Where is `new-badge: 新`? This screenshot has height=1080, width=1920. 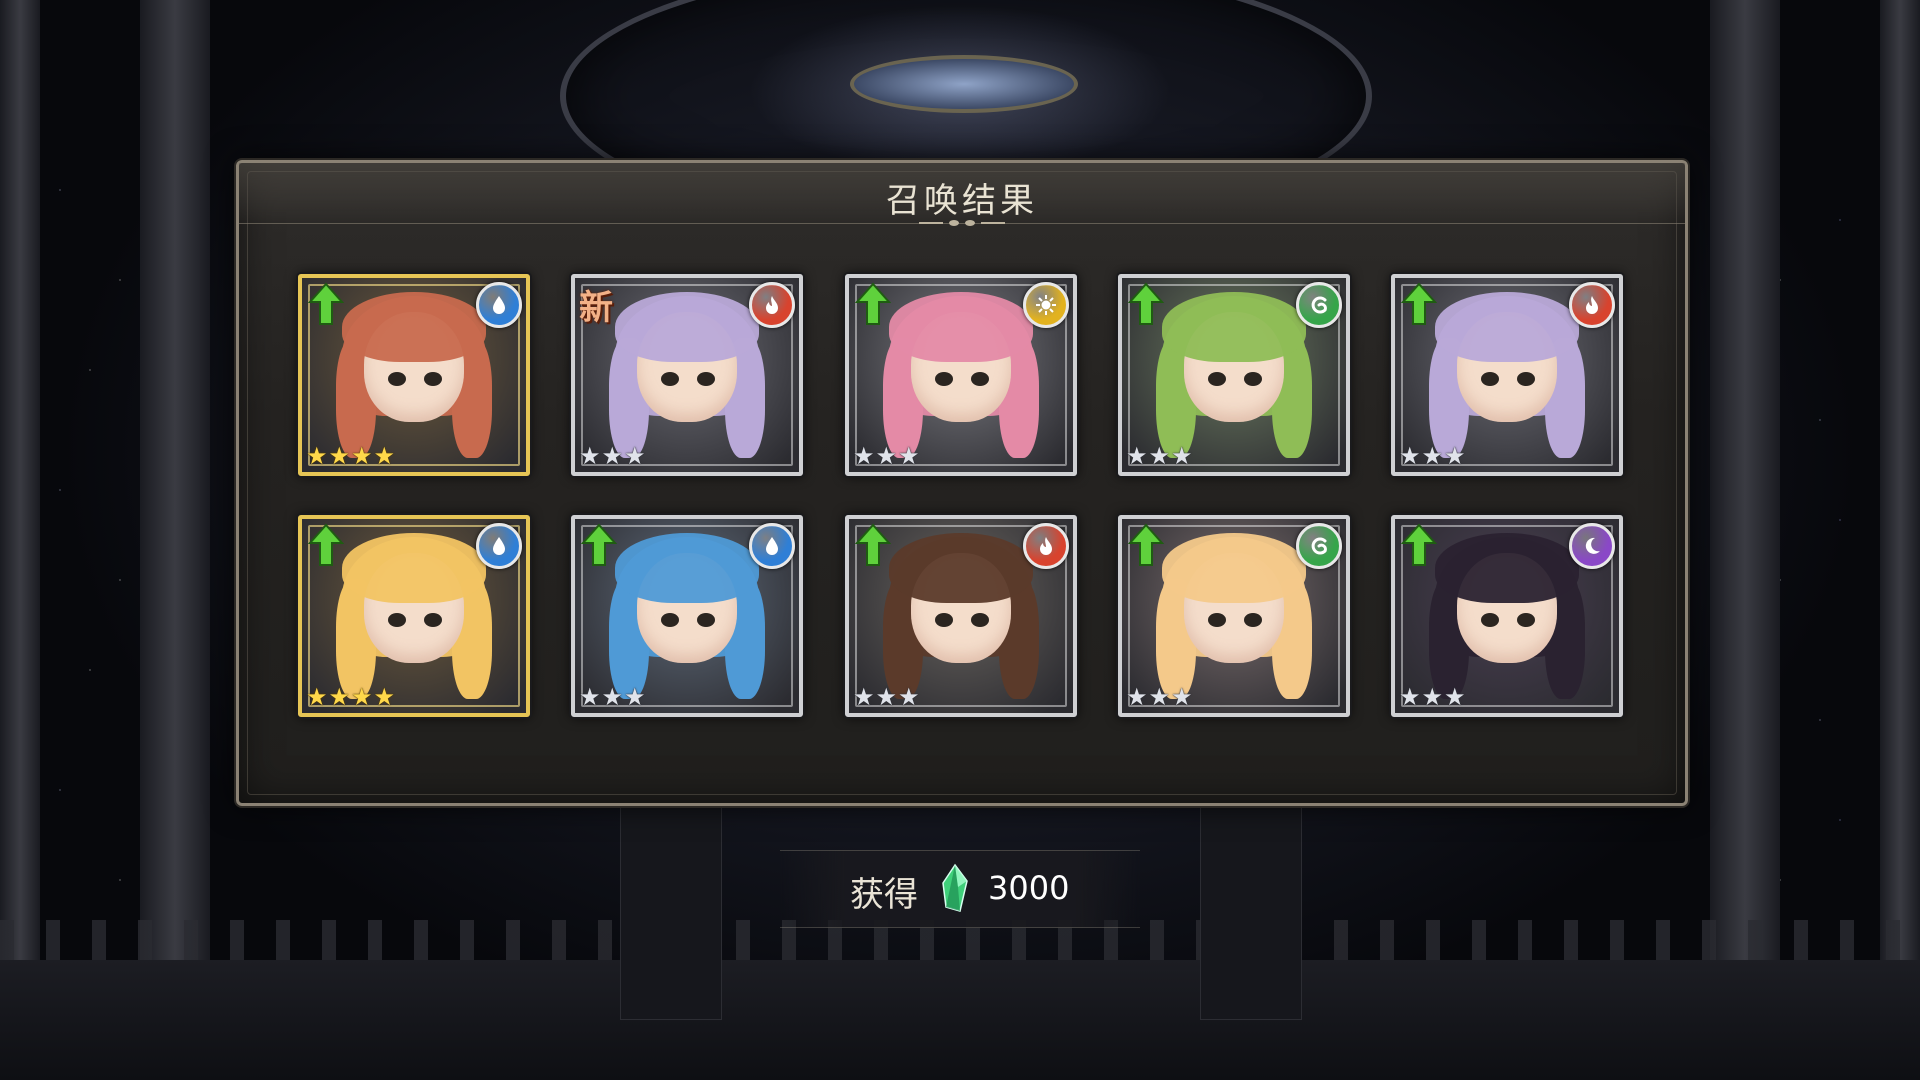
new-badge: 新 is located at coordinates (596, 308).